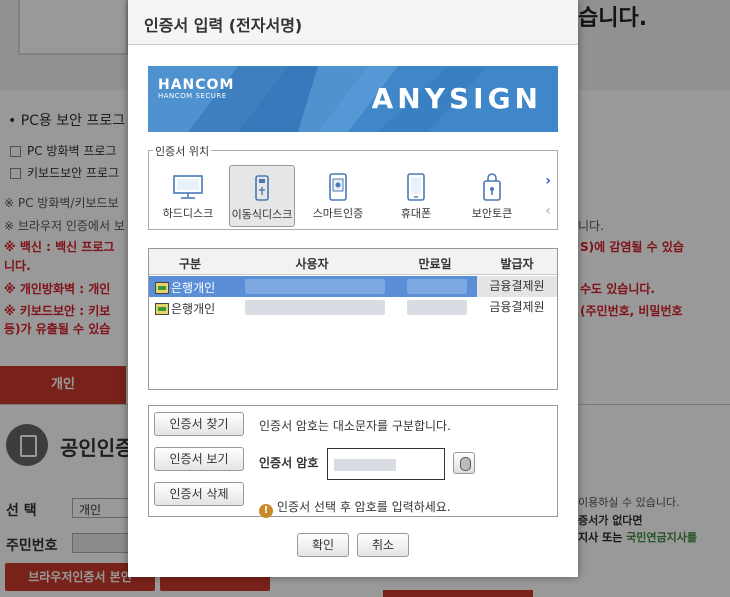 This screenshot has height=597, width=730. What do you see at coordinates (338, 187) in the screenshot?
I see `smart-cert-icon` at bounding box center [338, 187].